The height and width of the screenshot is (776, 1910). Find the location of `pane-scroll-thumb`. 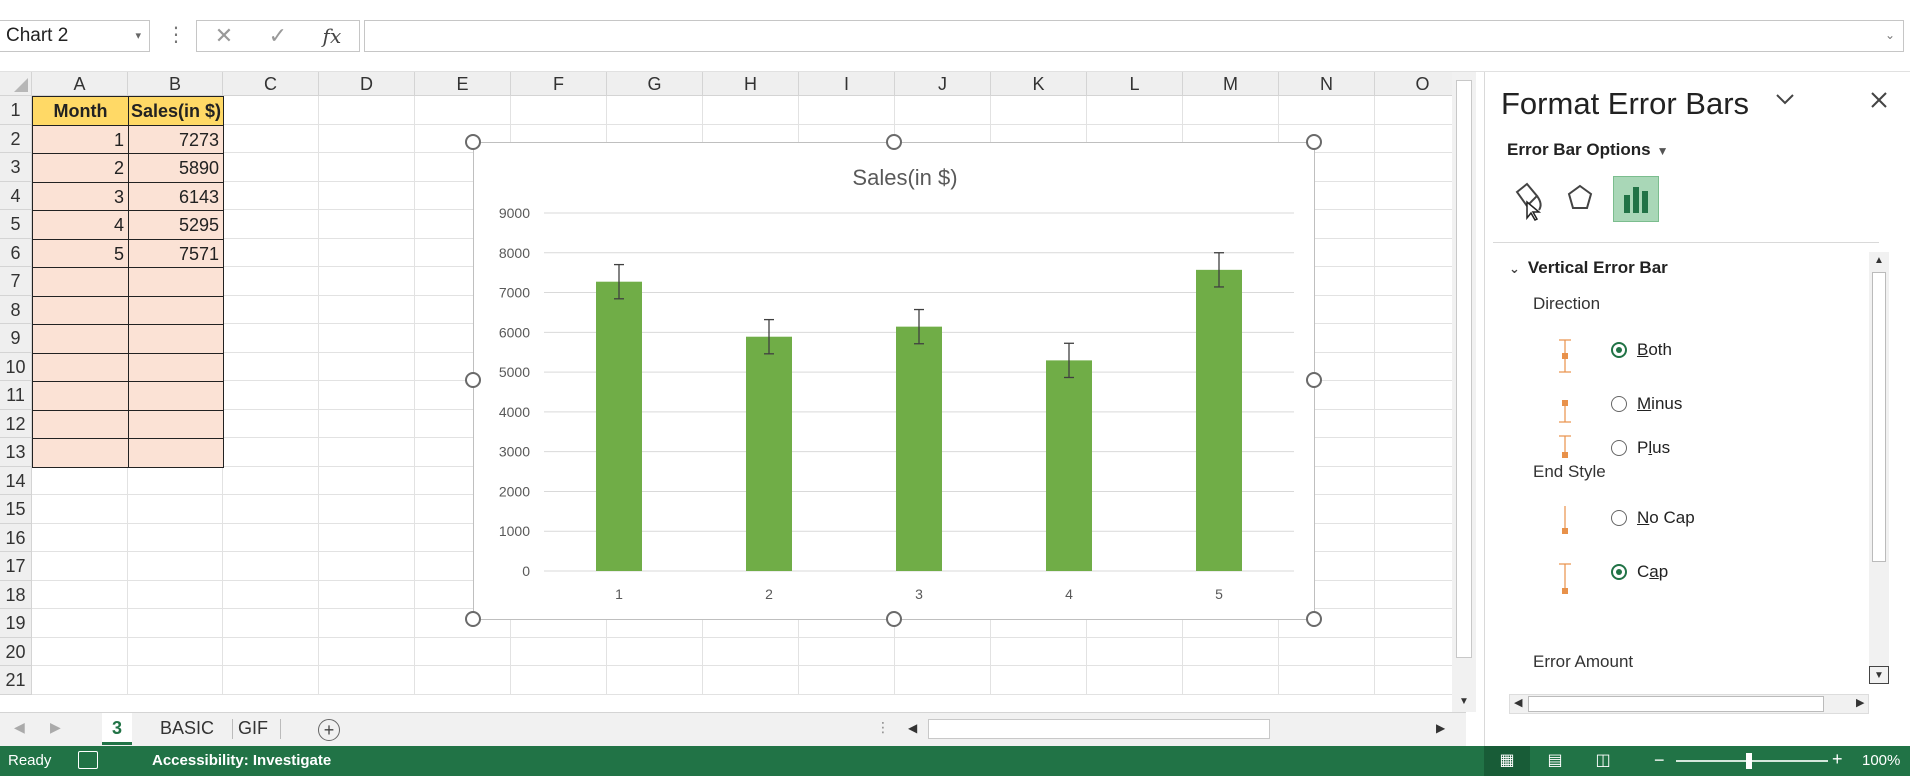

pane-scroll-thumb is located at coordinates (1879, 417).